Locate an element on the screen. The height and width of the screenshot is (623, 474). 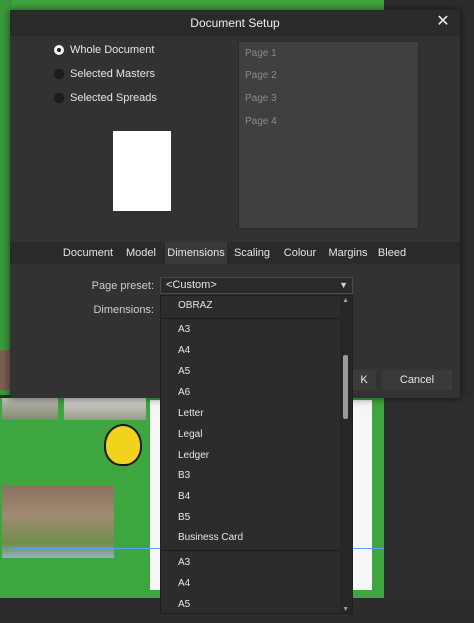
radio-selected-spreads: Selected Spreads is located at coordinates (105, 98).